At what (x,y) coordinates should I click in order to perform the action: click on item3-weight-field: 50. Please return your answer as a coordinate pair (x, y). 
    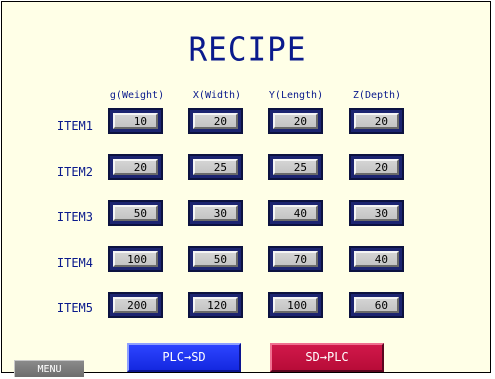
    Looking at the image, I should click on (135, 213).